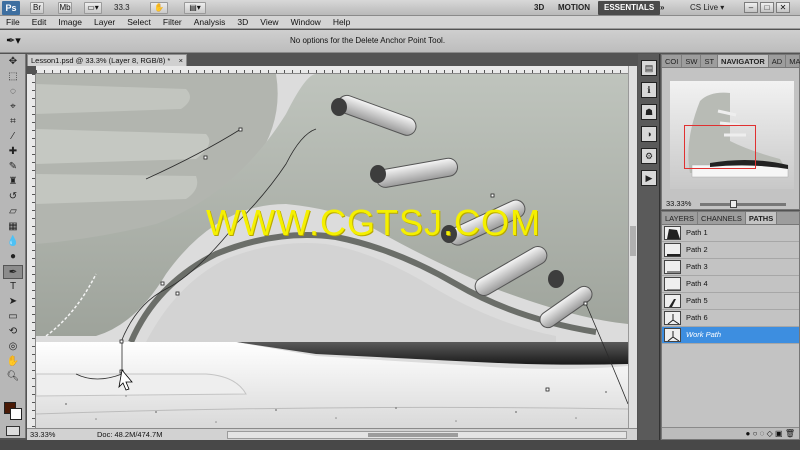  I want to click on cs-live-button: CS Live ▾, so click(707, 8).